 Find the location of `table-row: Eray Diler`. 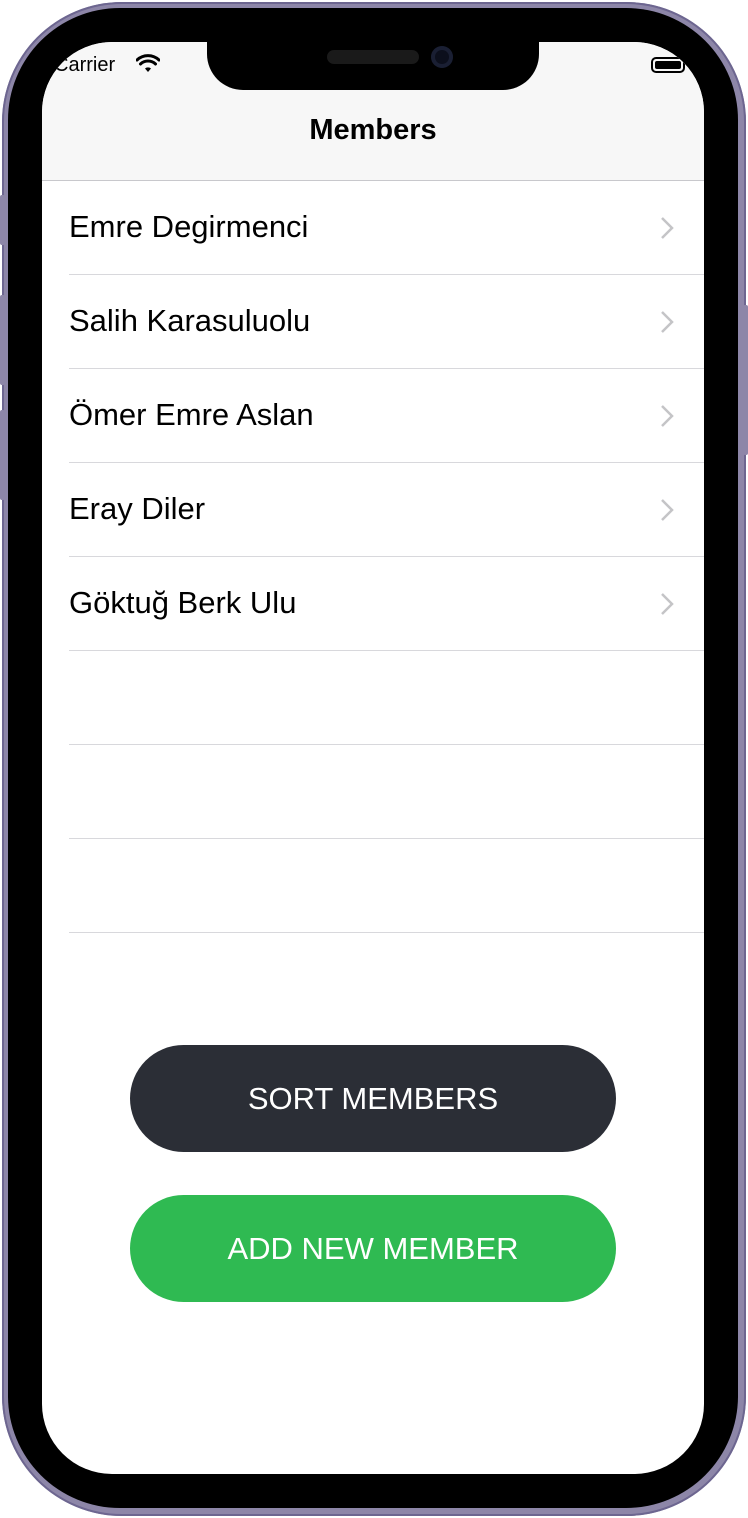

table-row: Eray Diler is located at coordinates (373, 510).